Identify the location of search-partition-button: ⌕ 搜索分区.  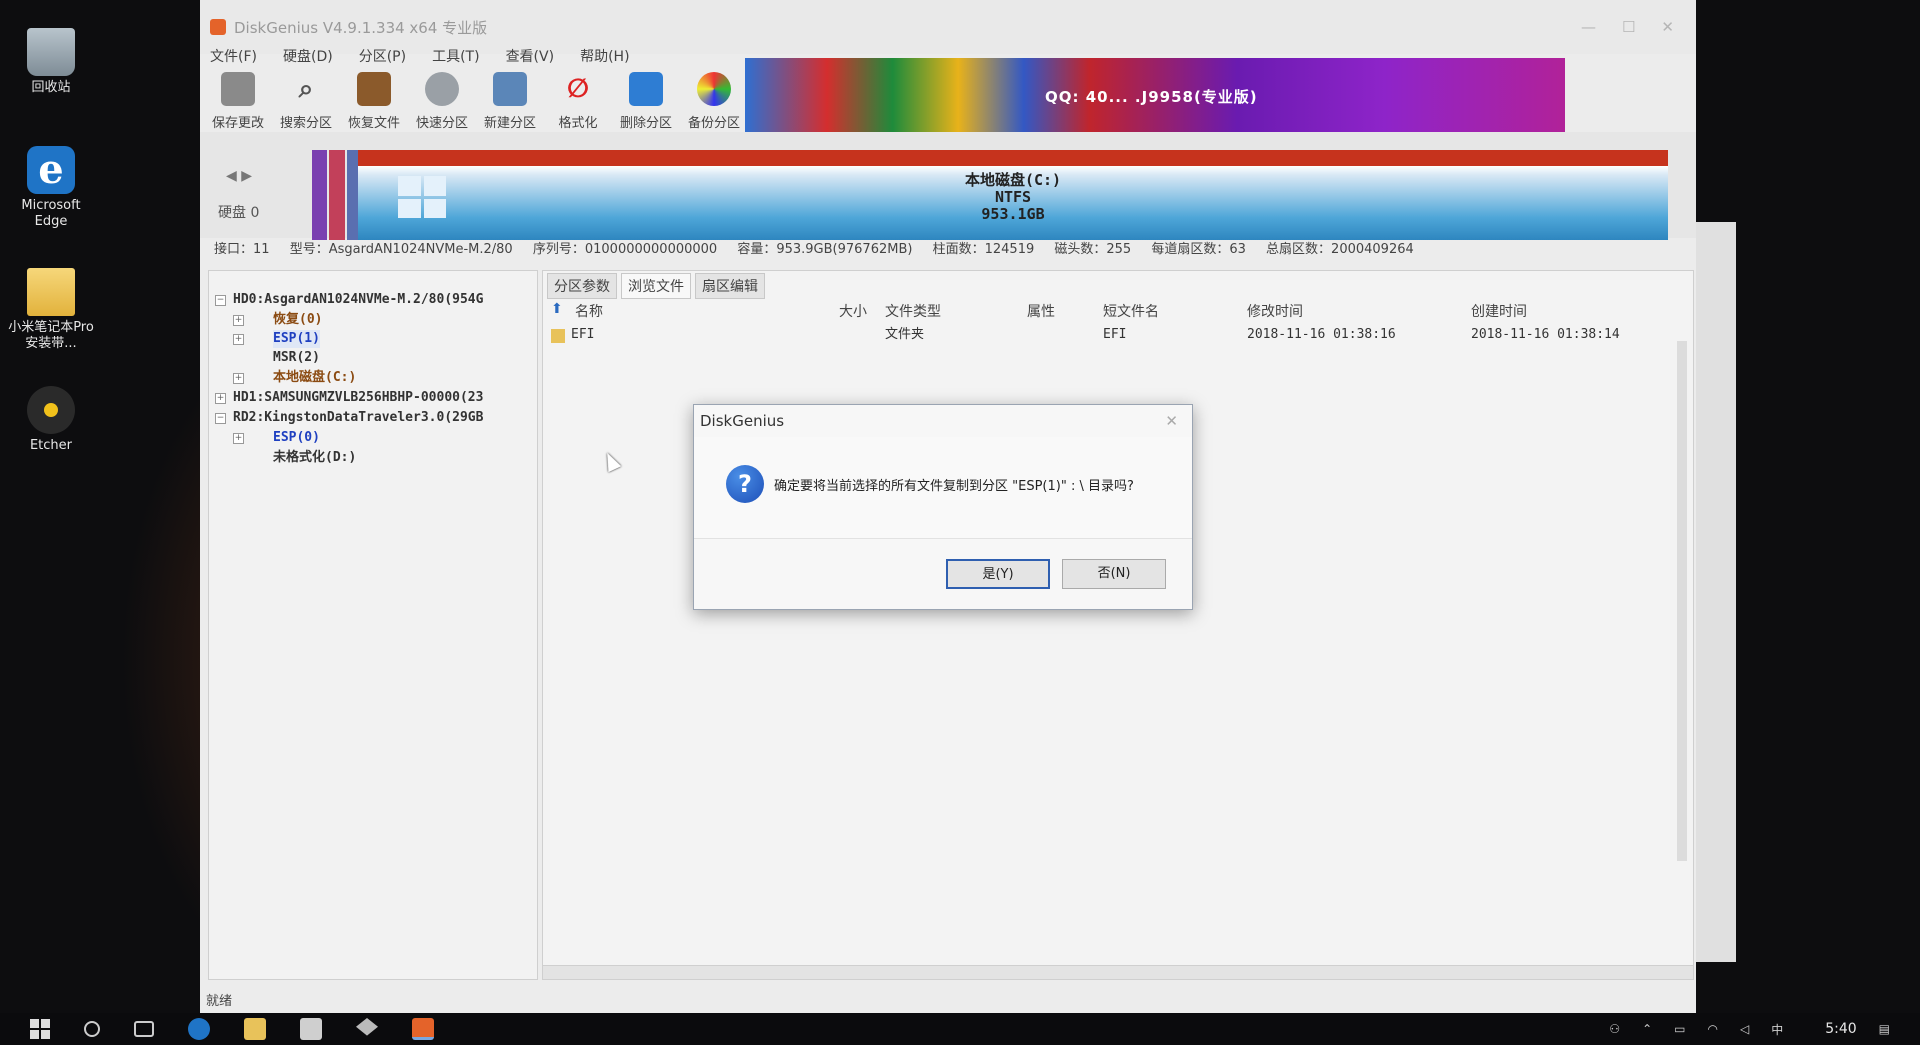
(306, 105).